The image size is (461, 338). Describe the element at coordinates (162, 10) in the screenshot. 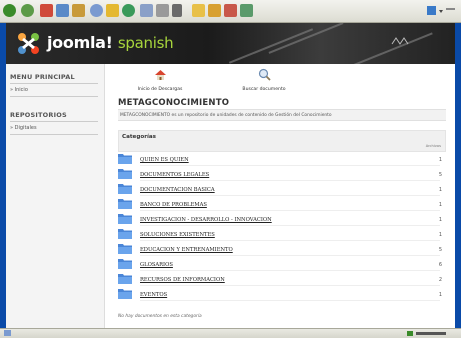

I see `print-icon` at that location.